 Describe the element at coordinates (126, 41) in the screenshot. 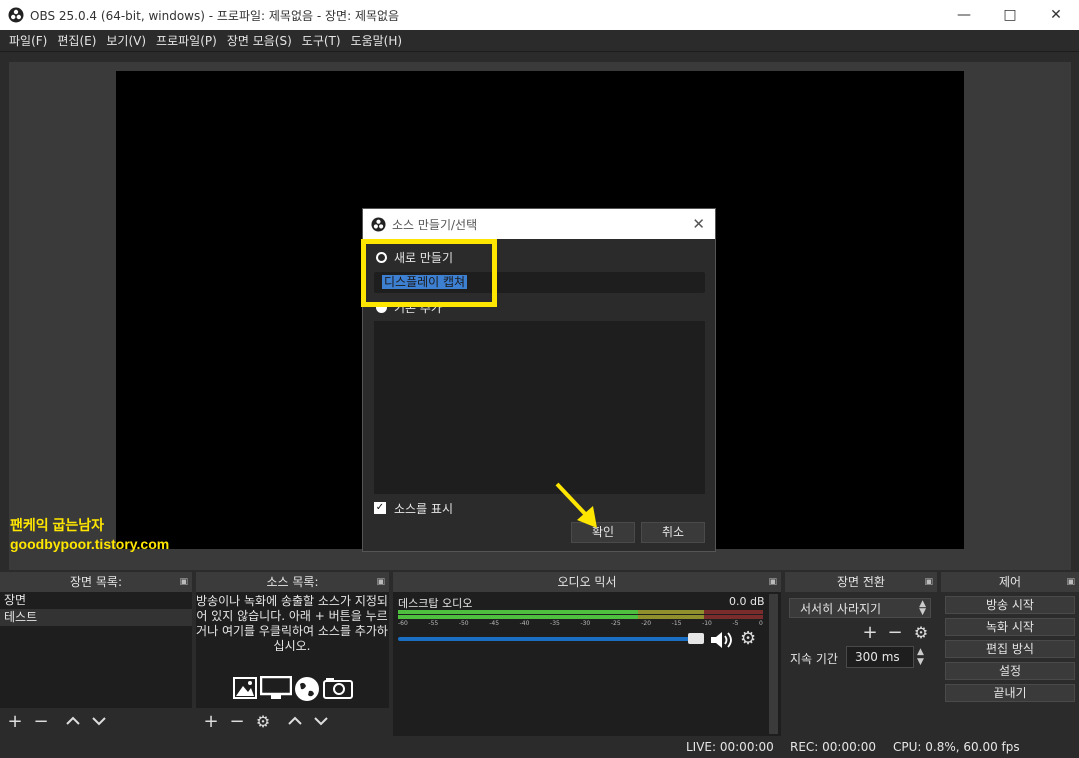

I see `menu-view: 보기(V)` at that location.